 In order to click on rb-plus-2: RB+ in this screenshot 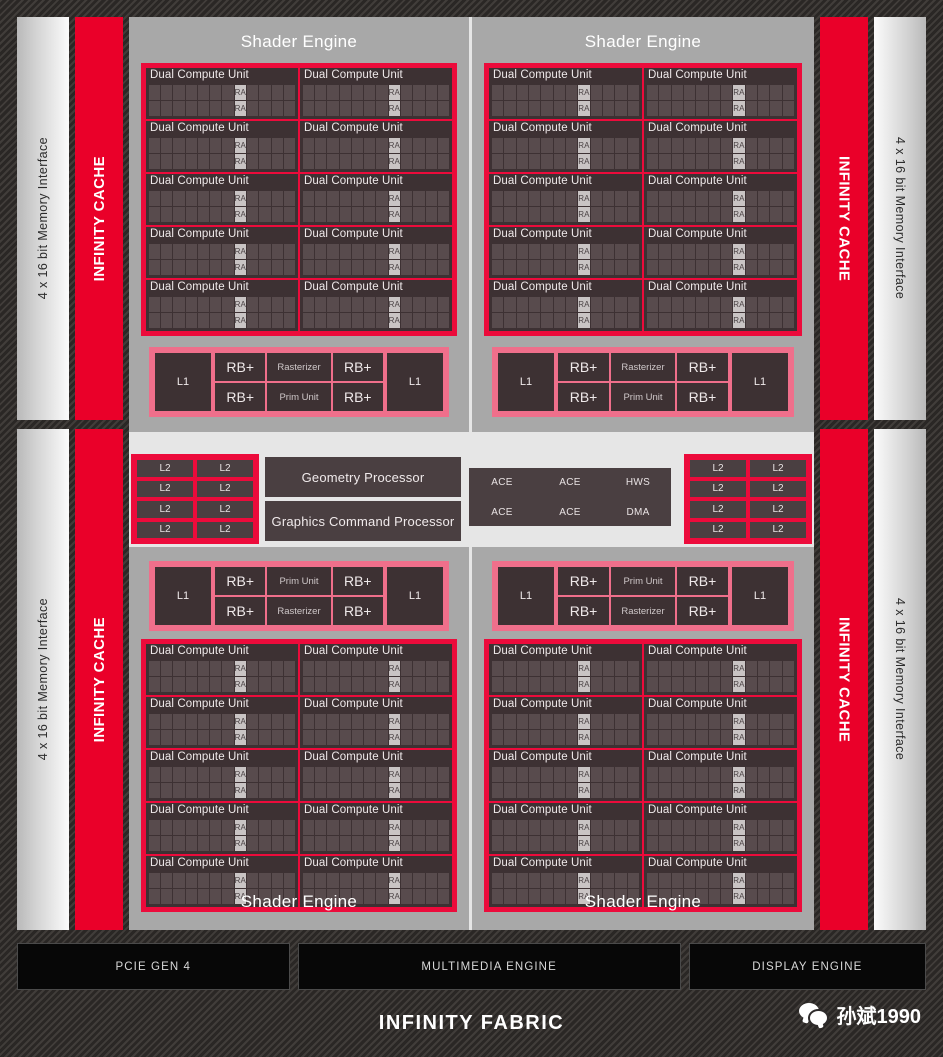, I will do `click(357, 367)`.